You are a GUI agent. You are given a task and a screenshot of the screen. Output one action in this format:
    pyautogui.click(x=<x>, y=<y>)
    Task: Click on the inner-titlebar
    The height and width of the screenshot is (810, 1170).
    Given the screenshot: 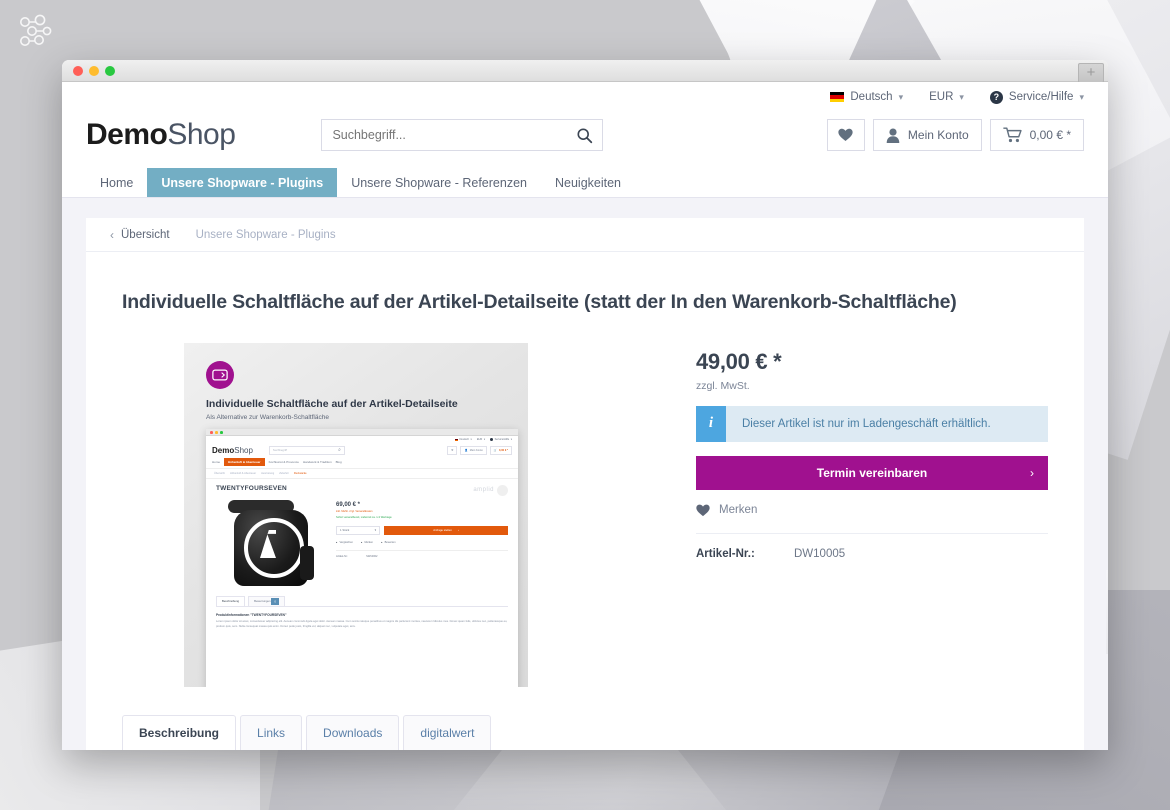 What is the action you would take?
    pyautogui.click(x=362, y=432)
    